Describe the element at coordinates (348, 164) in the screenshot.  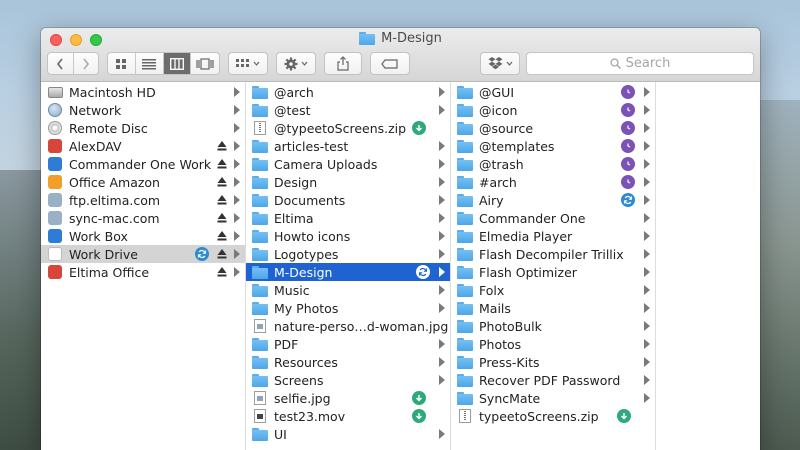
I see `list-item: Camera Uploads` at that location.